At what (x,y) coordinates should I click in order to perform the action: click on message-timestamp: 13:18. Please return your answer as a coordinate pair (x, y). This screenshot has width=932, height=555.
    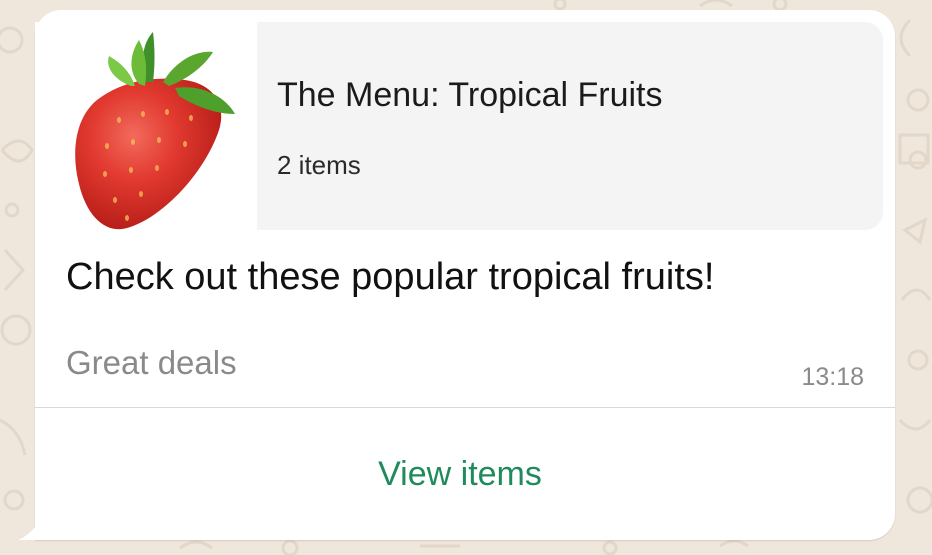
    Looking at the image, I should click on (832, 377).